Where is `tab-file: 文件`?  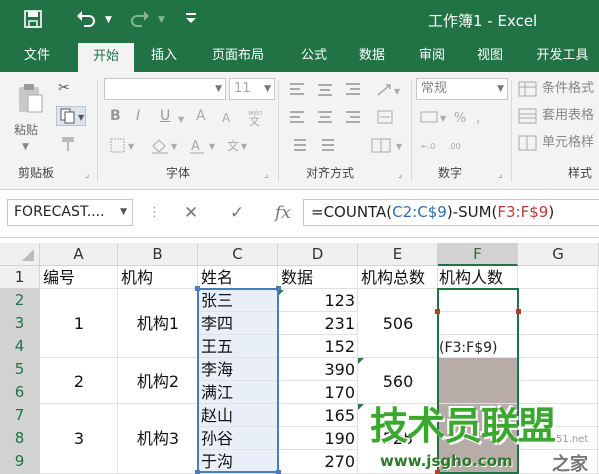
tab-file: 文件 is located at coordinates (37, 56).